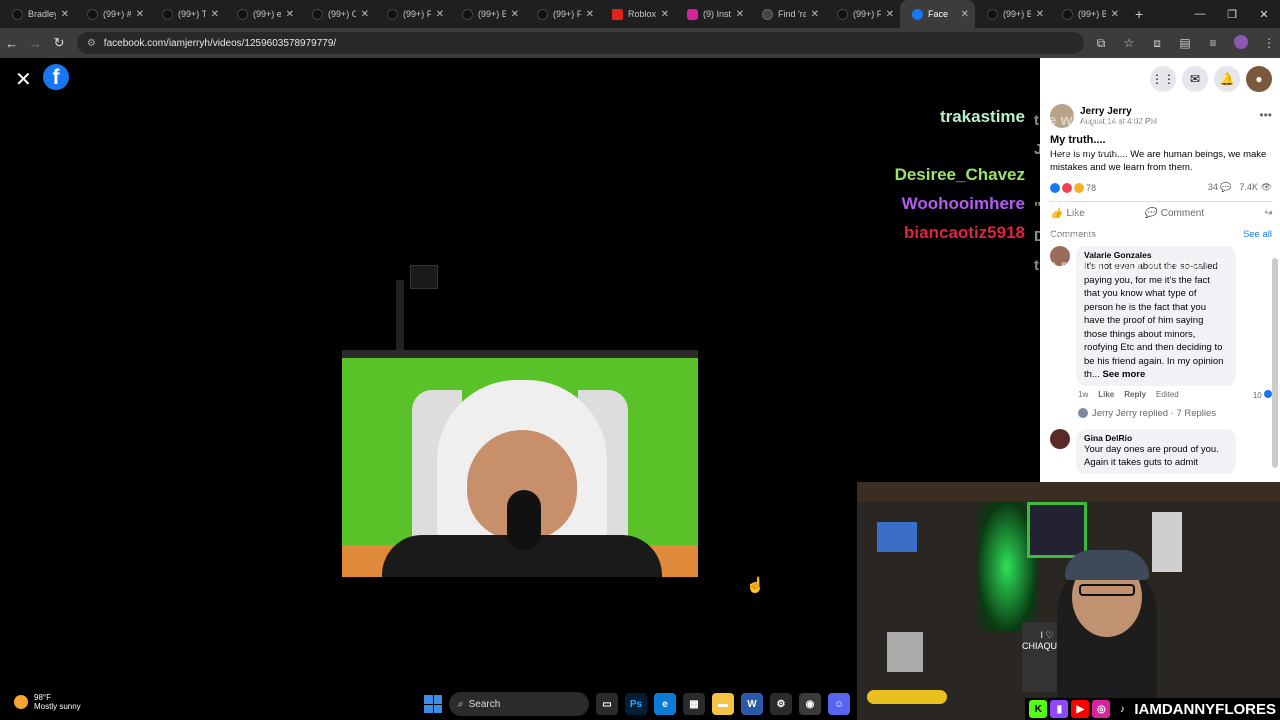 Image resolution: width=1280 pixels, height=720 pixels. Describe the element at coordinates (1265, 115) in the screenshot. I see `post-options-icon: •••` at that location.